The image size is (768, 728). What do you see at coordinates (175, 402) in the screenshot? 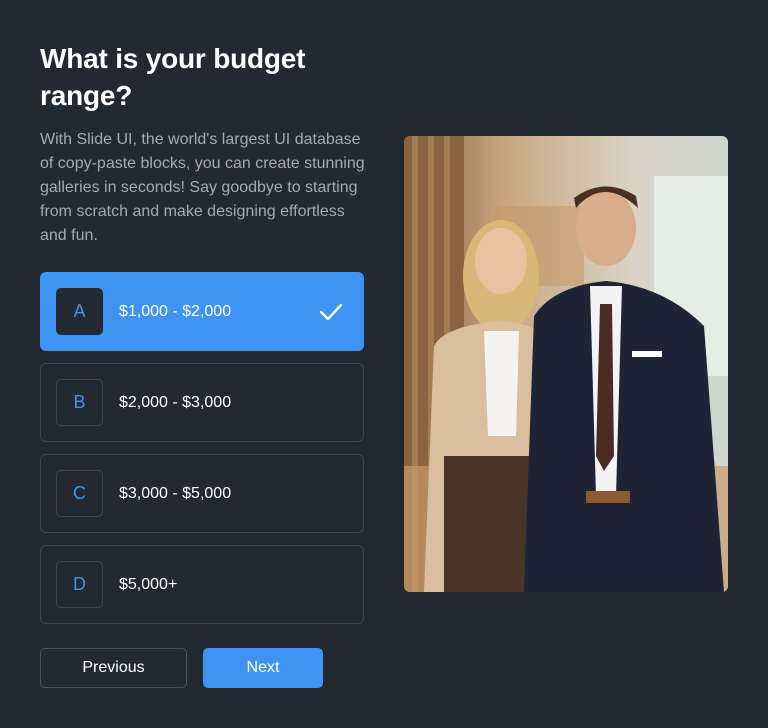
I see `option-label: $2,000 - $3,000` at bounding box center [175, 402].